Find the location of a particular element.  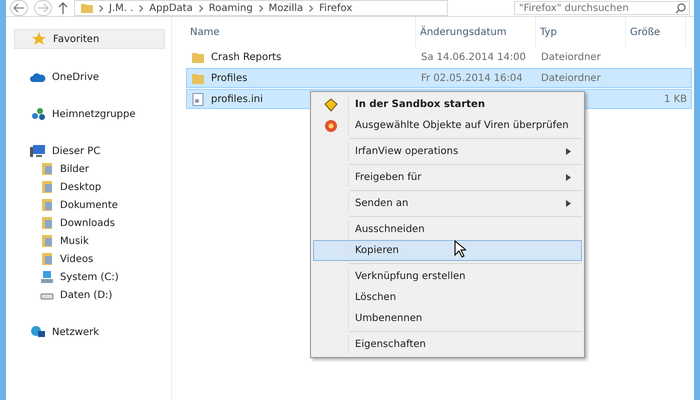

date-cell-text: Sa 14.06.2014 14:00 is located at coordinates (473, 57).